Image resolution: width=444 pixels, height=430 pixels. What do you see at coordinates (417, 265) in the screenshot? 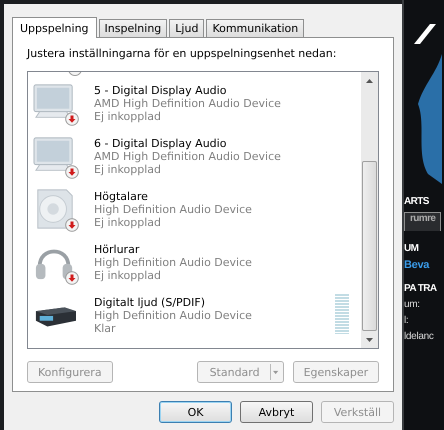
I see `background-text: Beva` at bounding box center [417, 265].